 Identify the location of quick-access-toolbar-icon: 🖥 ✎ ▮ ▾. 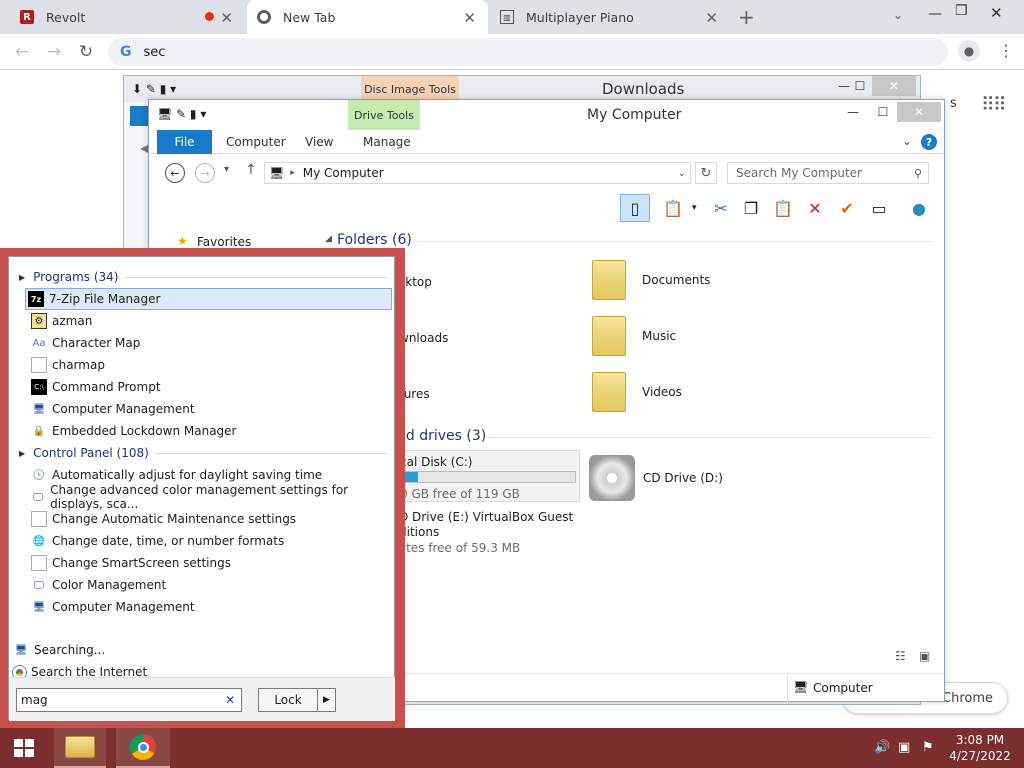
(181, 114).